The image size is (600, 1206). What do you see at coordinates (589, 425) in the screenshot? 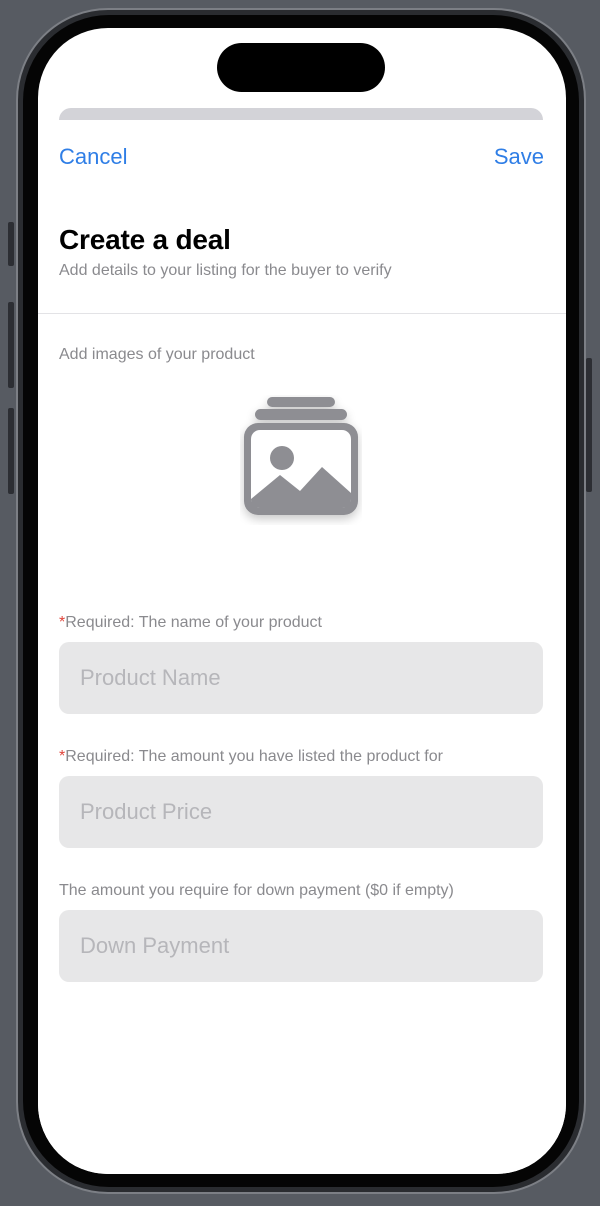
I see `power-button` at bounding box center [589, 425].